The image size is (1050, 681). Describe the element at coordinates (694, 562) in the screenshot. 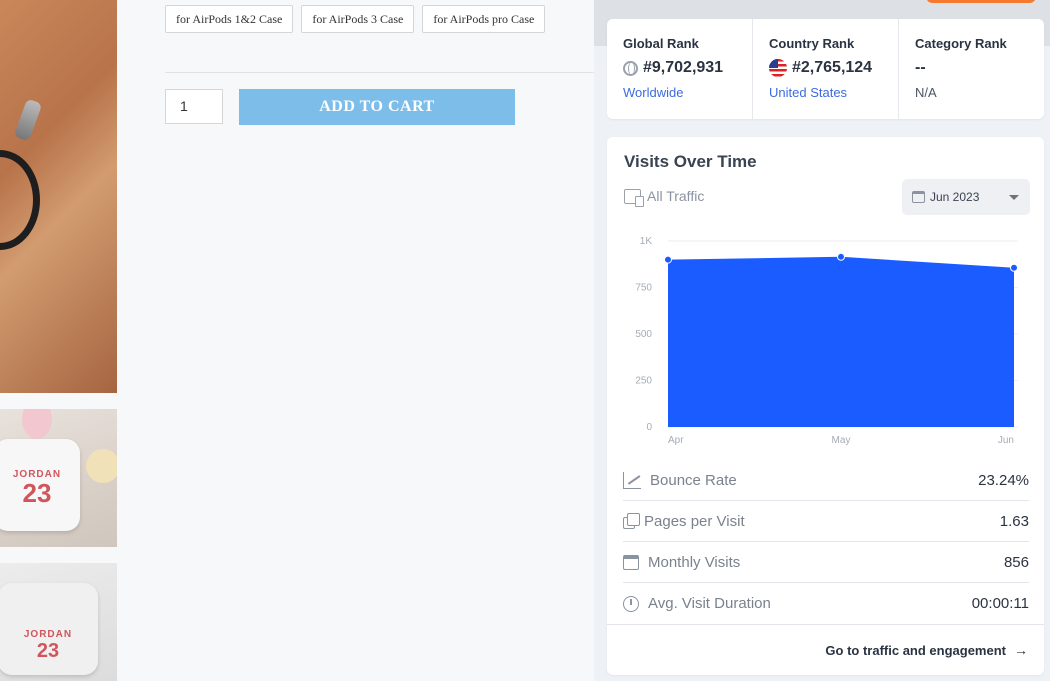

I see `metric-label: Monthly Visits` at that location.